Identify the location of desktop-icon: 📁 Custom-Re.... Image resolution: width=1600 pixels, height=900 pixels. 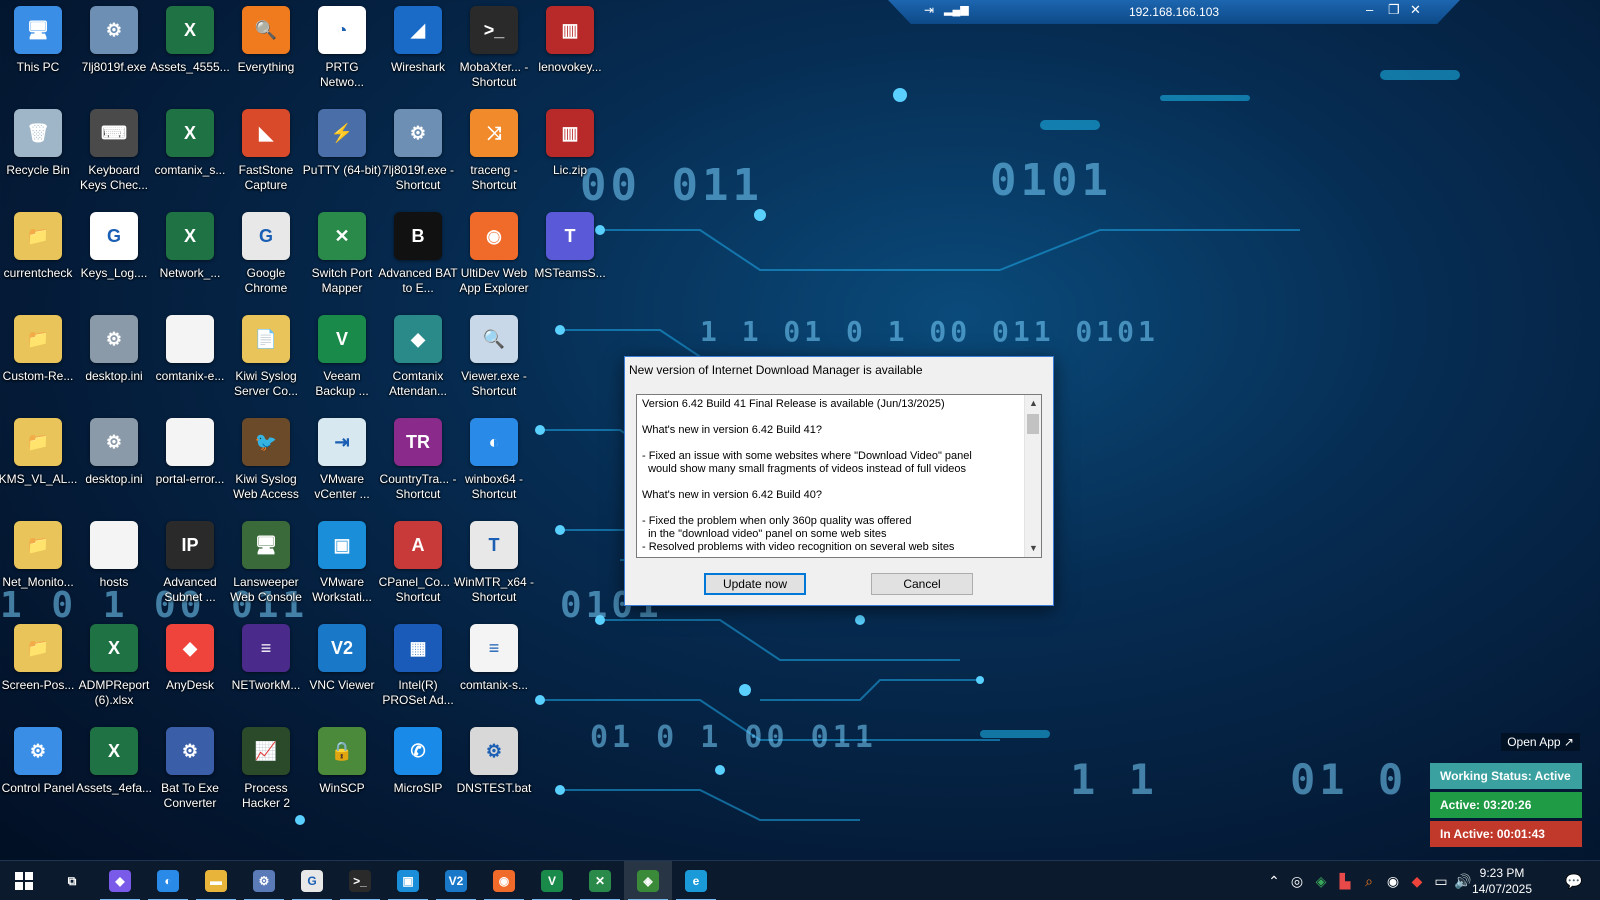
(38, 363).